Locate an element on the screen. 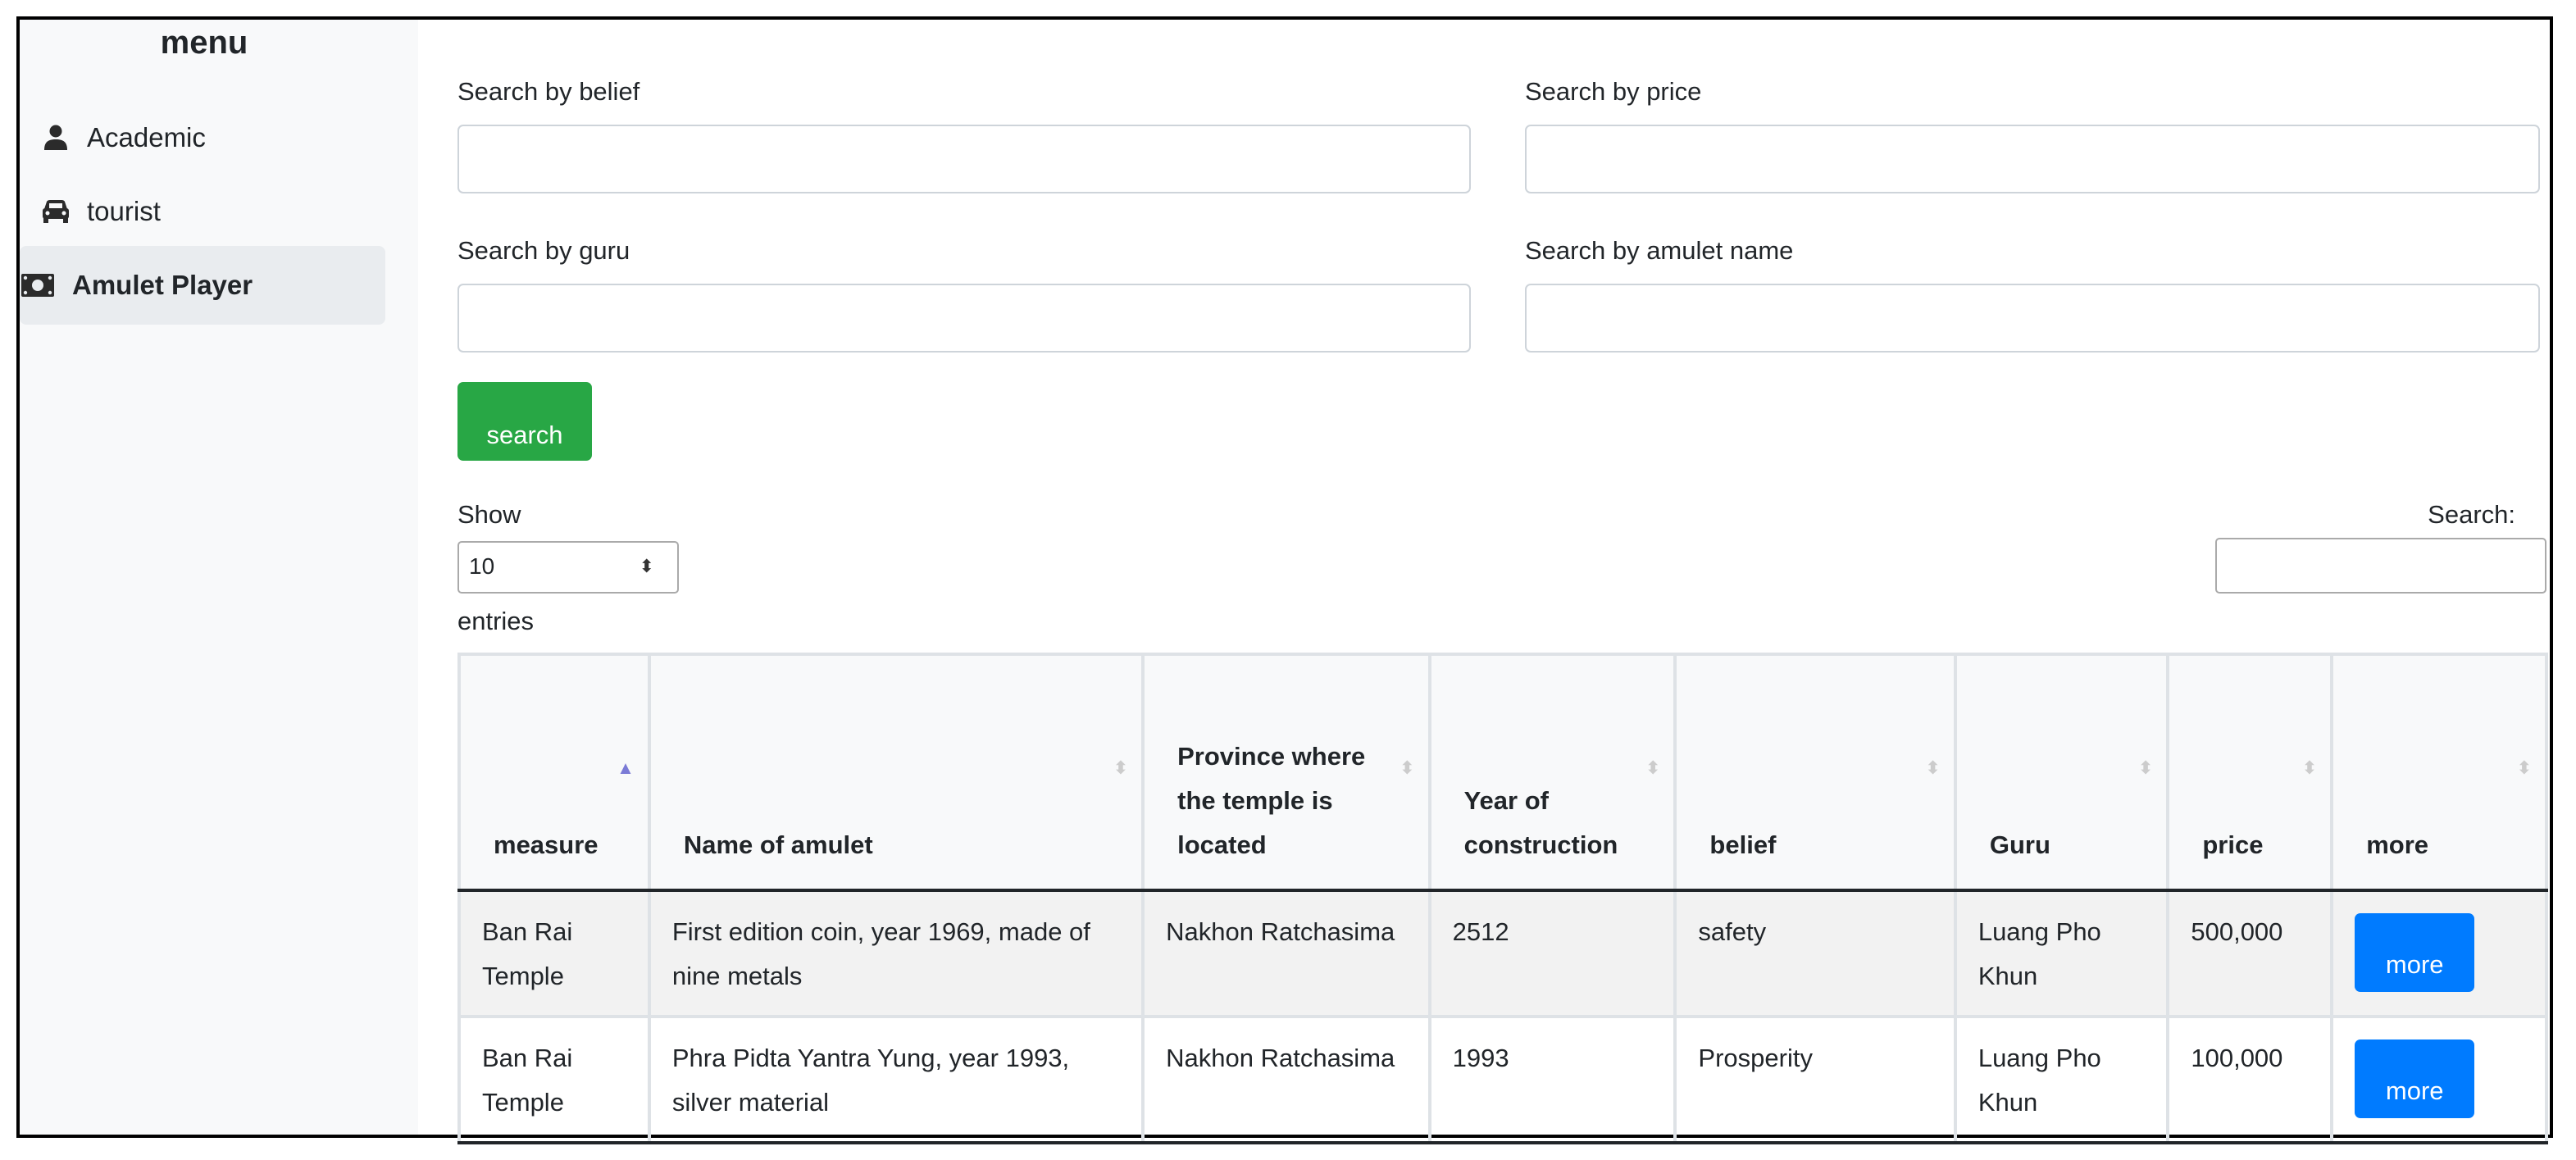 The width and height of the screenshot is (2576, 1160). table-search-input is located at coordinates (2381, 566).